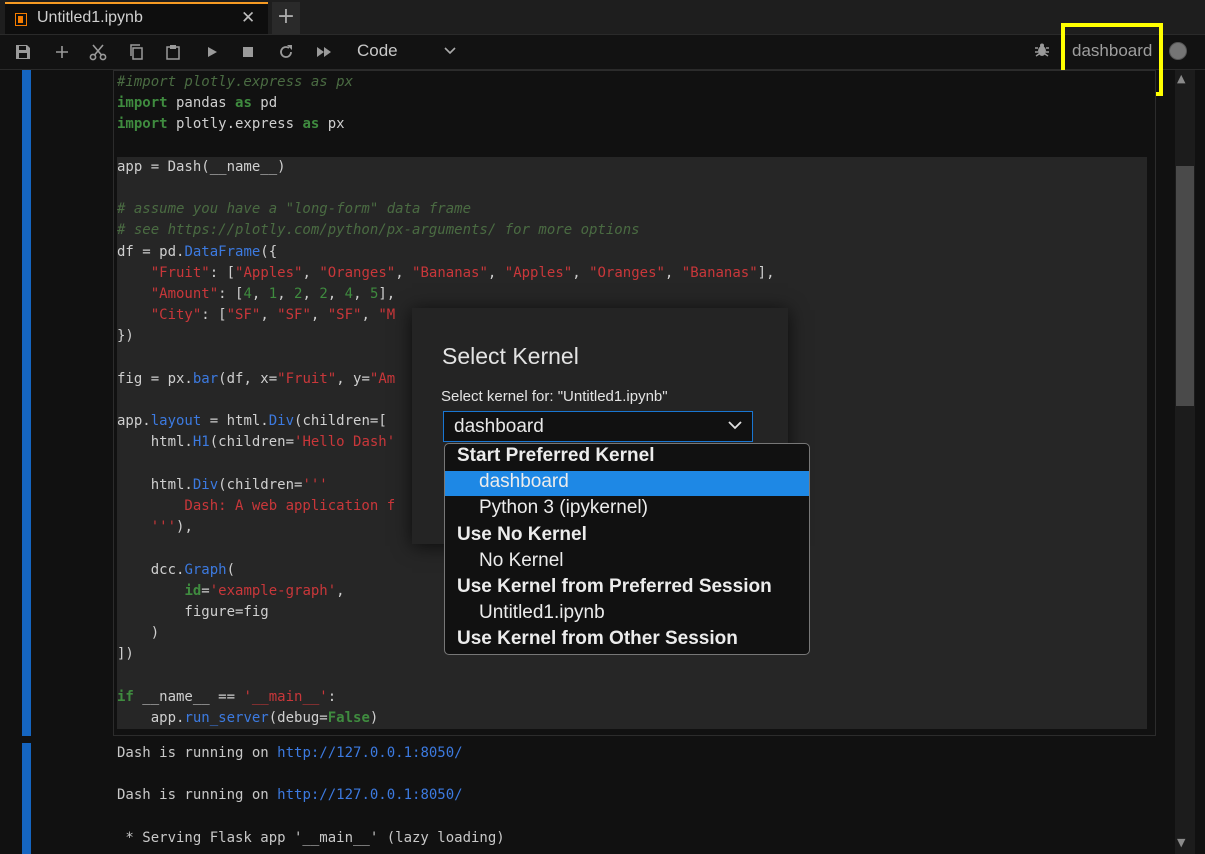  What do you see at coordinates (248, 52) in the screenshot?
I see `stop-icon` at bounding box center [248, 52].